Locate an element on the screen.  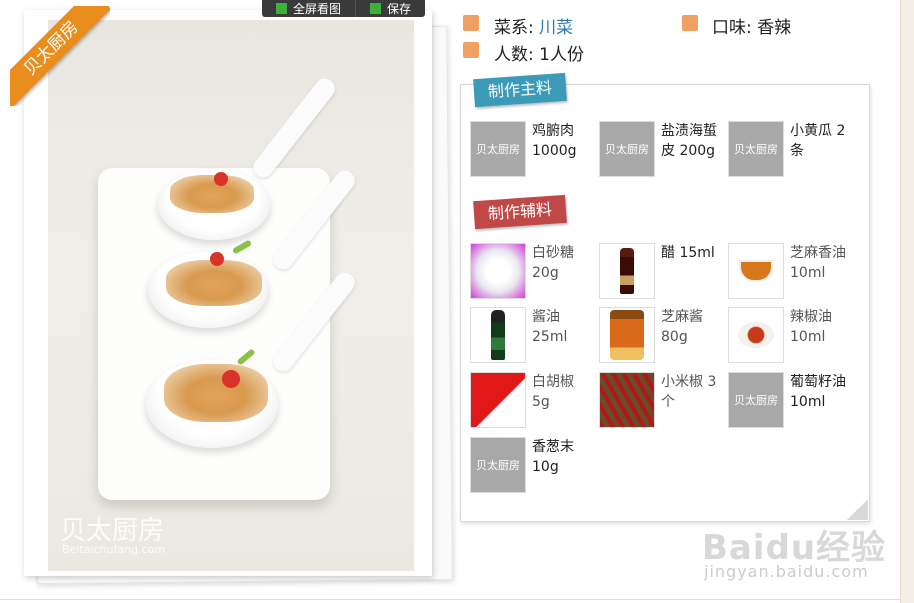
baidu-url: jingyan.baidu.com is located at coordinates (786, 571).